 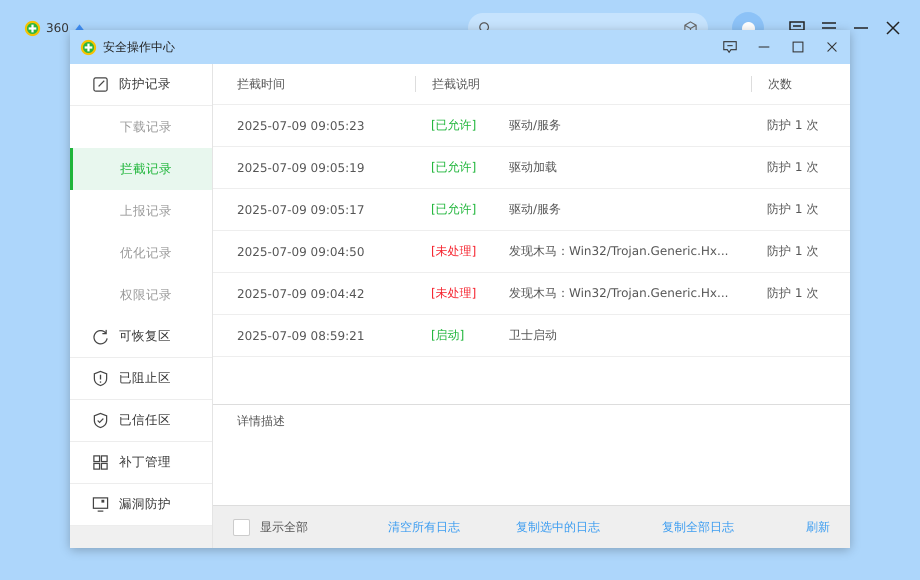 What do you see at coordinates (241, 527) in the screenshot?
I see `checkbox` at bounding box center [241, 527].